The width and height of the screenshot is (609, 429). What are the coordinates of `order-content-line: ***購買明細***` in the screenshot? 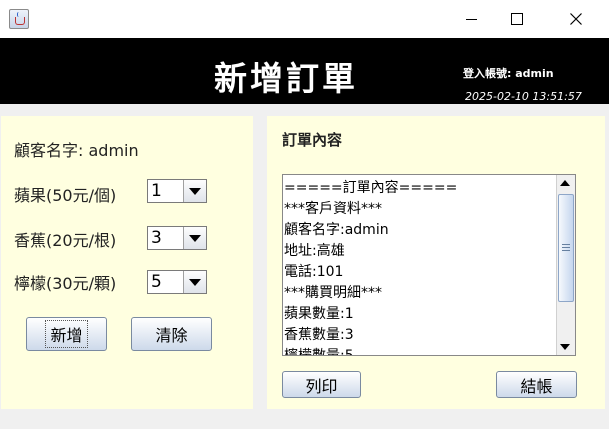 It's located at (333, 293).